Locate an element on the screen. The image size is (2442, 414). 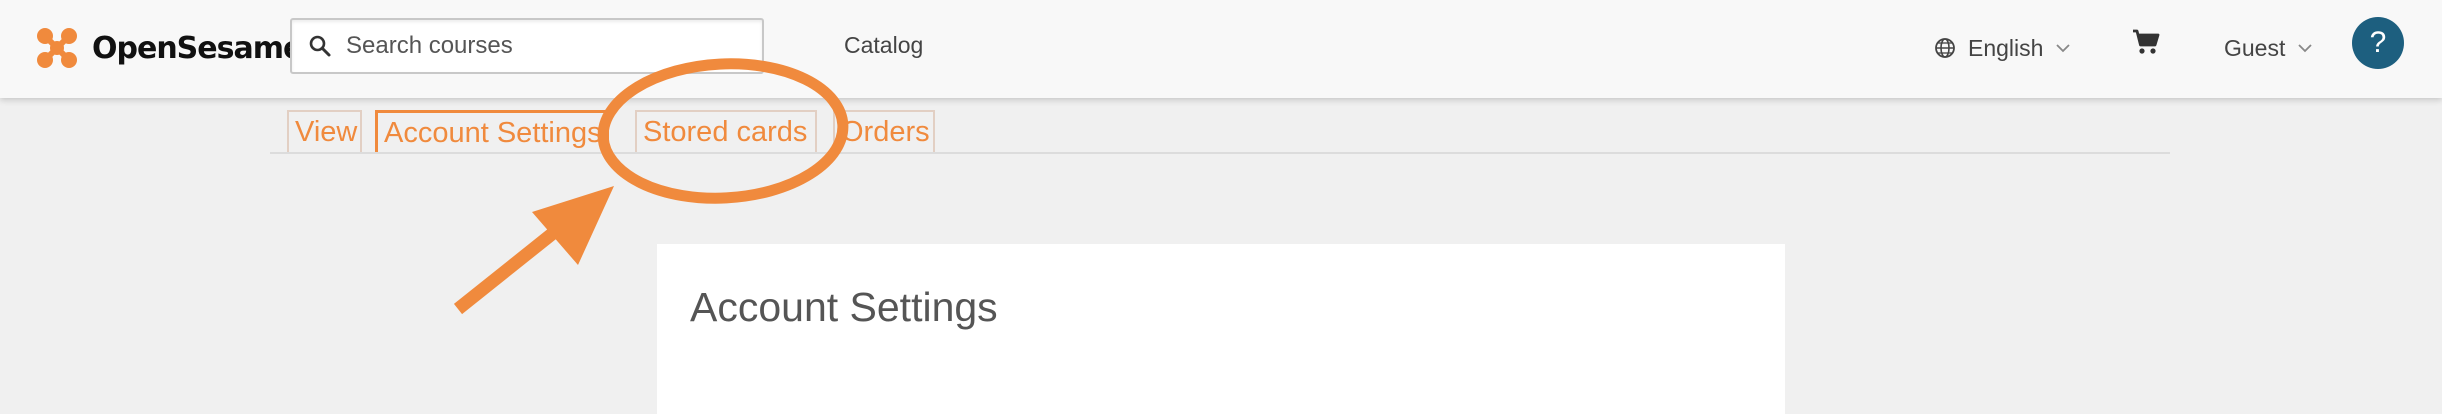
pointer-arrow-head is located at coordinates (573, 225).